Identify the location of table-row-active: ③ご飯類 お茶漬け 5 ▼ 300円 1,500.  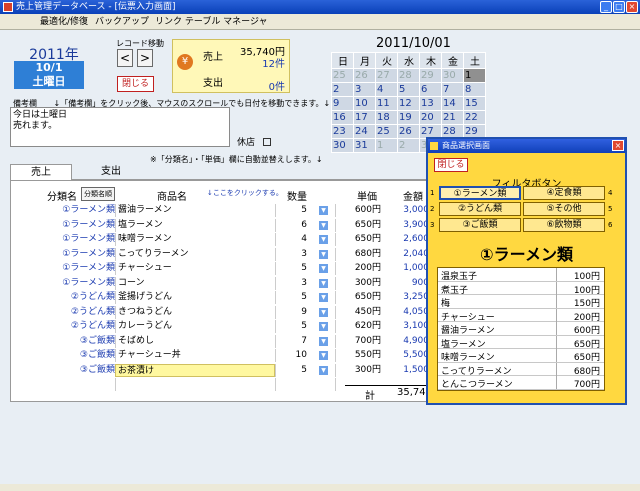
(221, 370).